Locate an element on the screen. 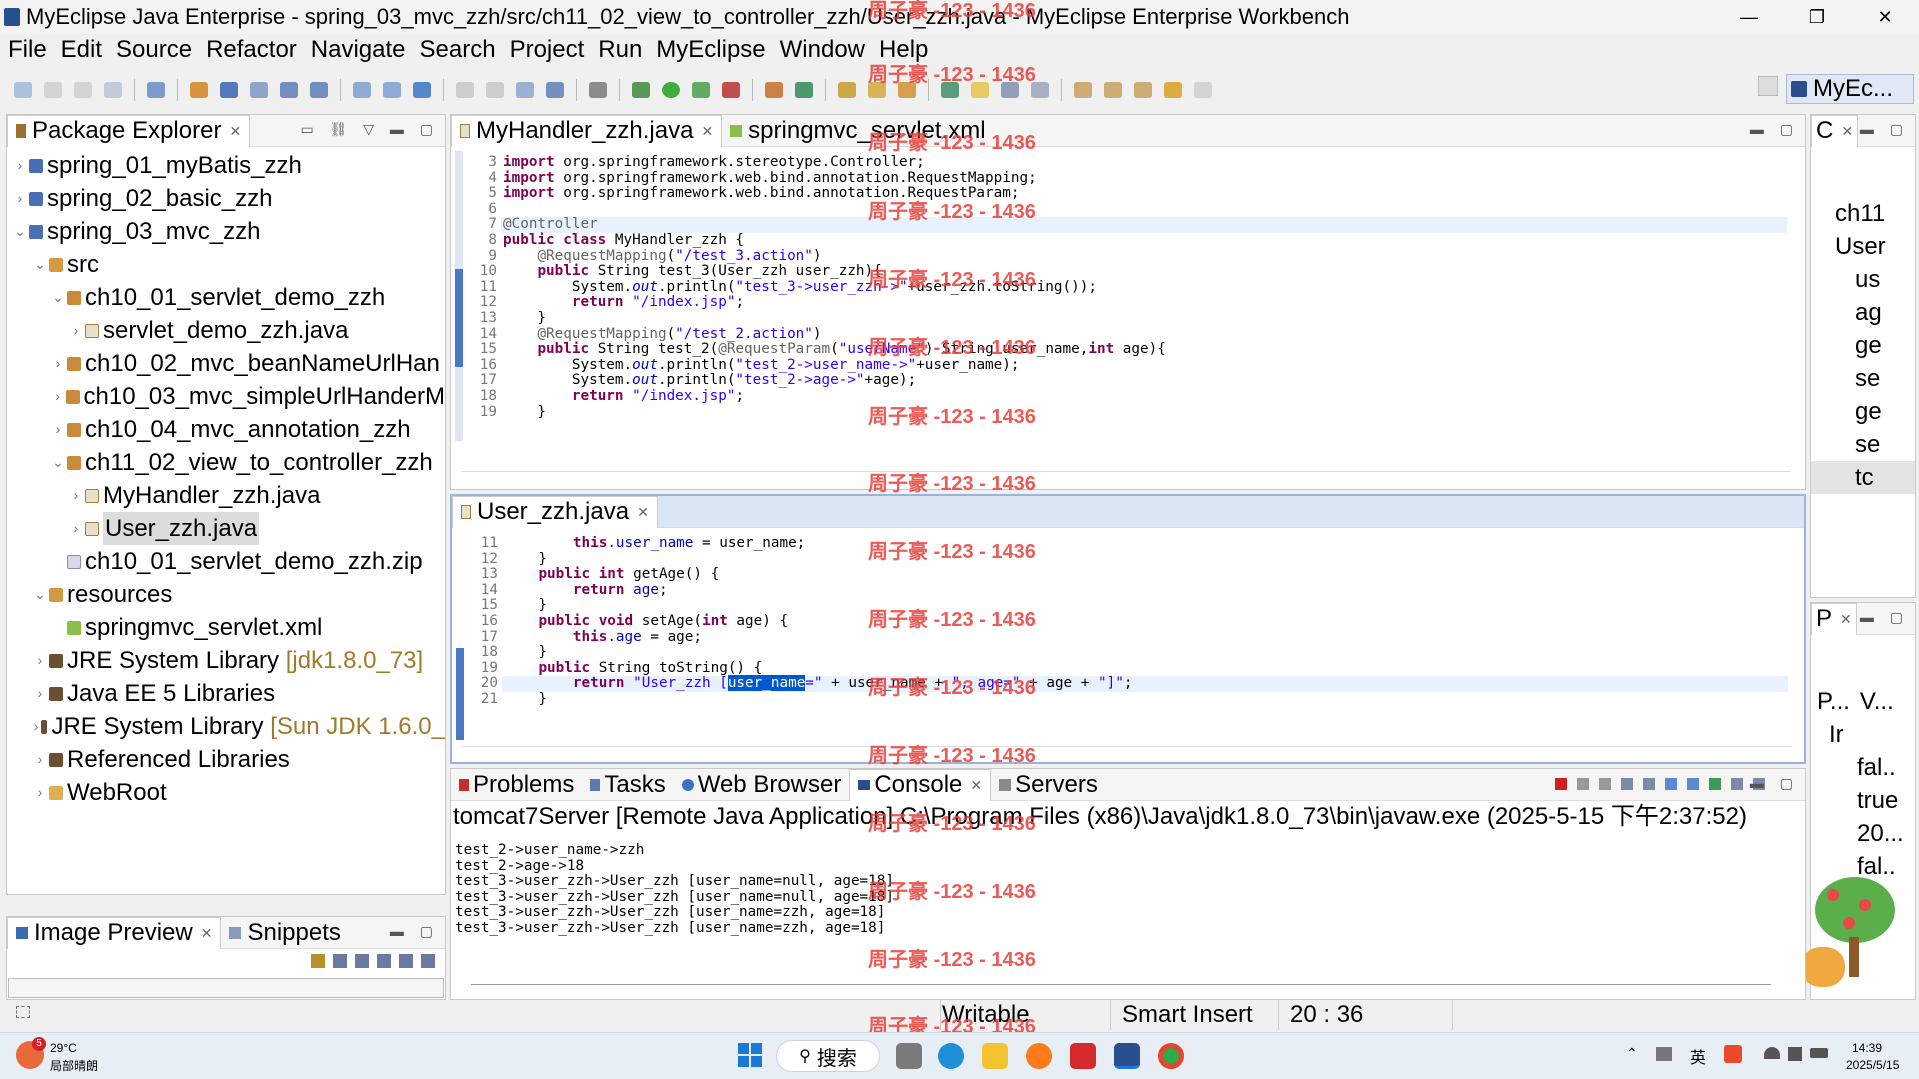 The image size is (1919, 1079). task-view-icon is located at coordinates (909, 1056).